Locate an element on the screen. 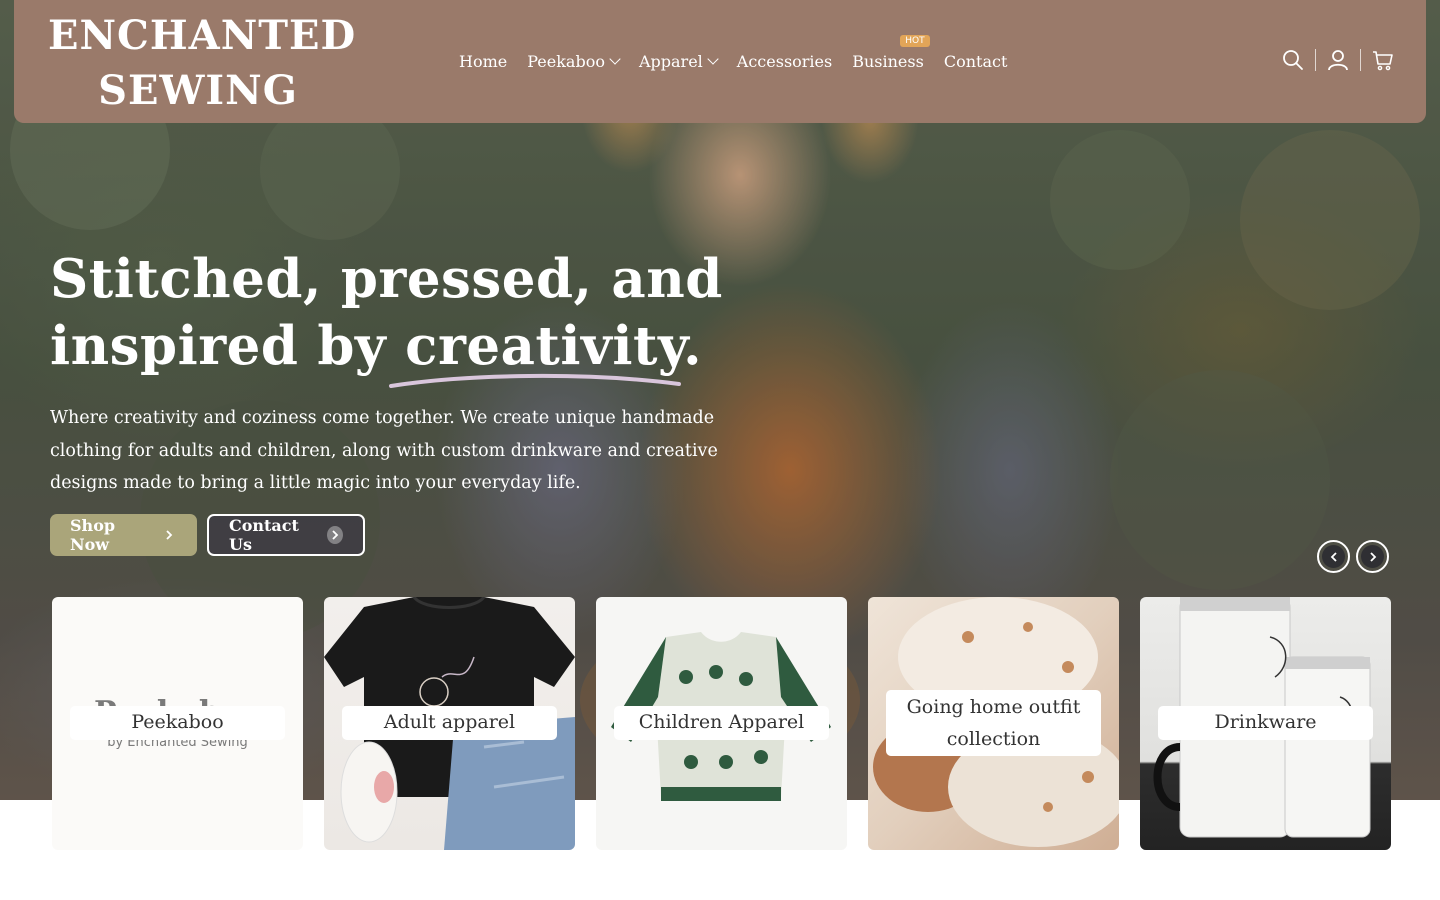 This screenshot has height=900, width=1440. hero-title-highlight: creativity. is located at coordinates (546, 350).